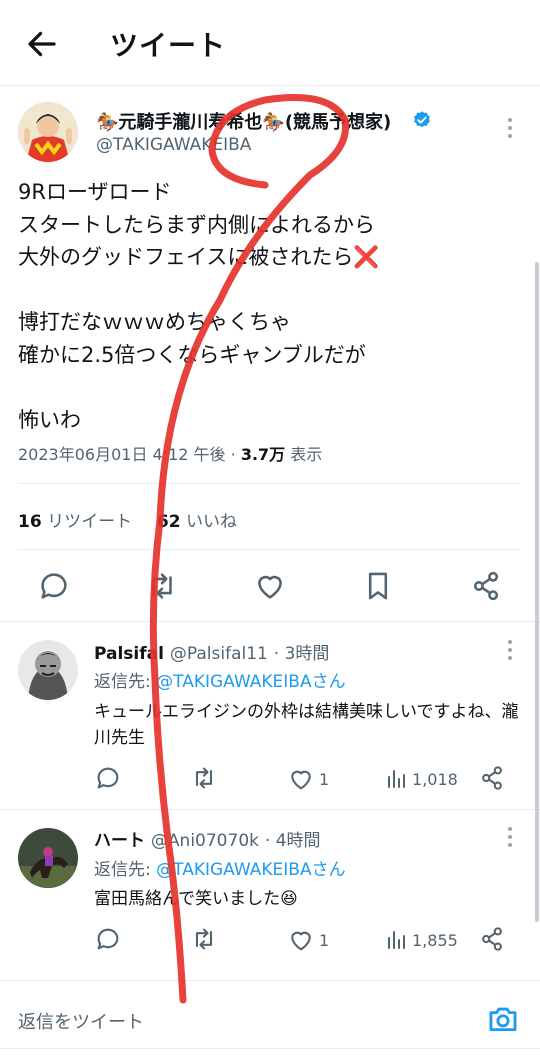 Image resolution: width=540 pixels, height=1057 pixels. What do you see at coordinates (435, 940) in the screenshot?
I see `view-count: 1,855` at bounding box center [435, 940].